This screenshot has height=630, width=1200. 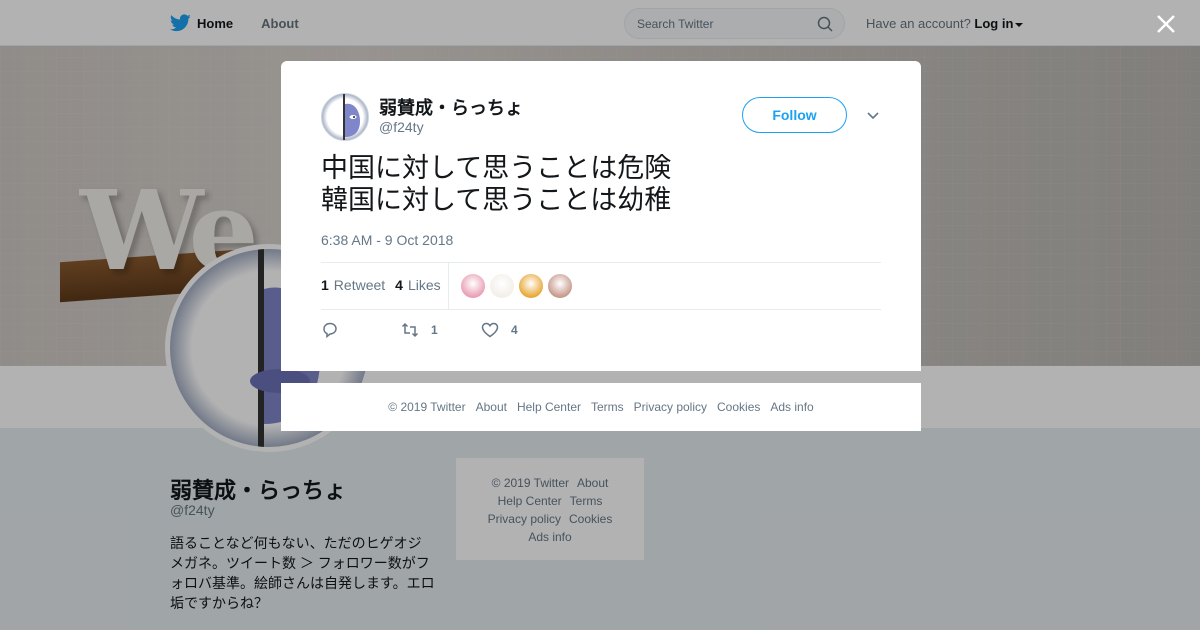 I want to click on heart-icon, so click(x=490, y=330).